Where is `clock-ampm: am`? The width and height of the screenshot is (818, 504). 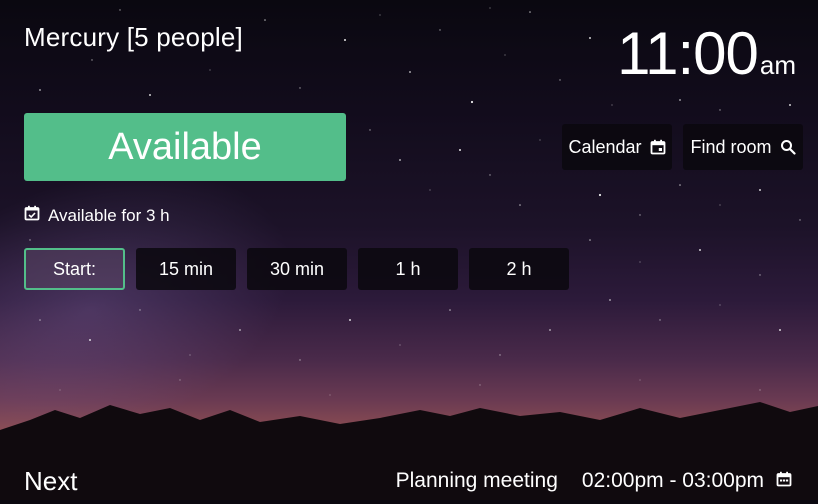
clock-ampm: am is located at coordinates (777, 65).